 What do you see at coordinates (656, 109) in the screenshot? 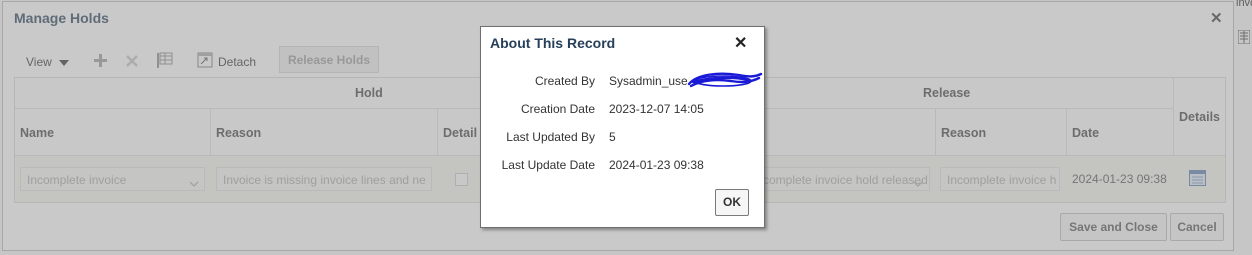
I see `creation-date-value: 2023-12-07 14:05` at bounding box center [656, 109].